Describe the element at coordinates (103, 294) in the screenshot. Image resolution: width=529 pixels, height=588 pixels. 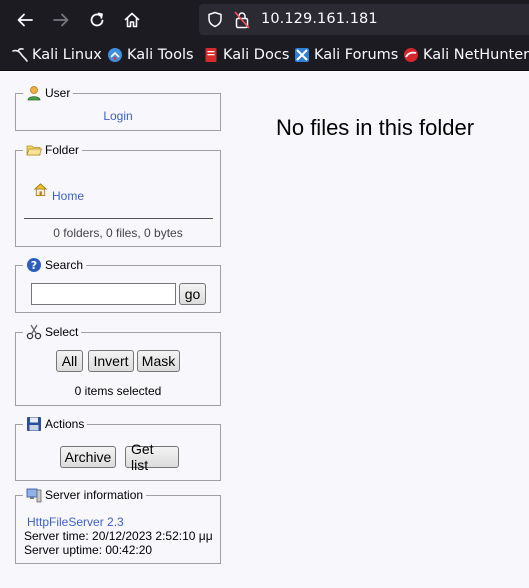
I see `search-input` at that location.